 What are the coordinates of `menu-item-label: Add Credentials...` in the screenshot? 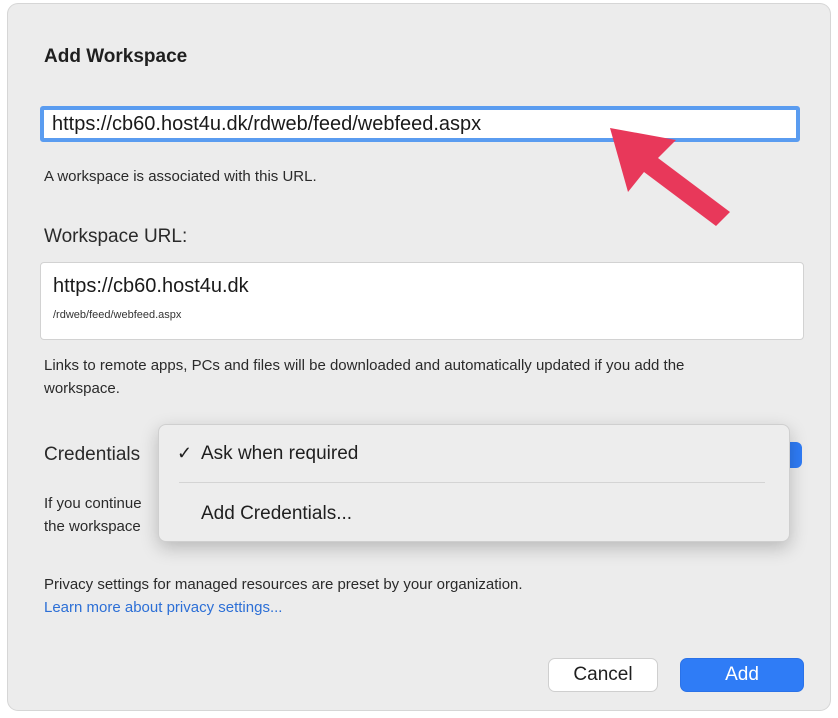 It's located at (277, 513).